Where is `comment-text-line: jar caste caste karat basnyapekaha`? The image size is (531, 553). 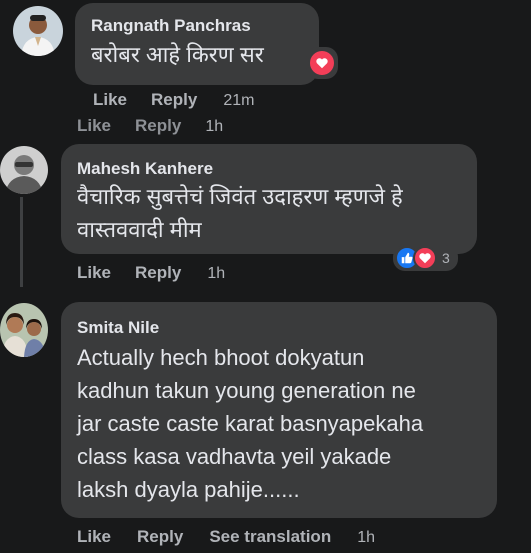
comment-text-line: jar caste caste karat basnyapekaha is located at coordinates (250, 423).